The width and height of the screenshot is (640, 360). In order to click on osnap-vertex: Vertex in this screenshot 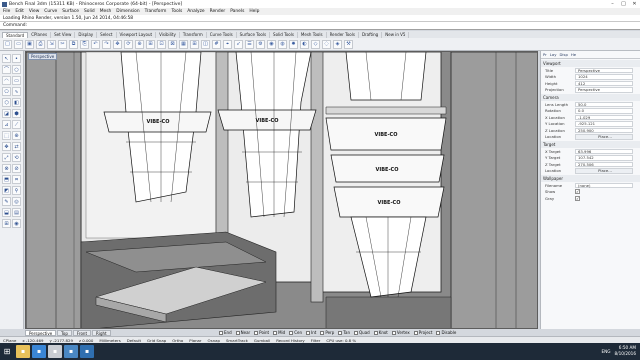, I will do `click(400, 332)`.